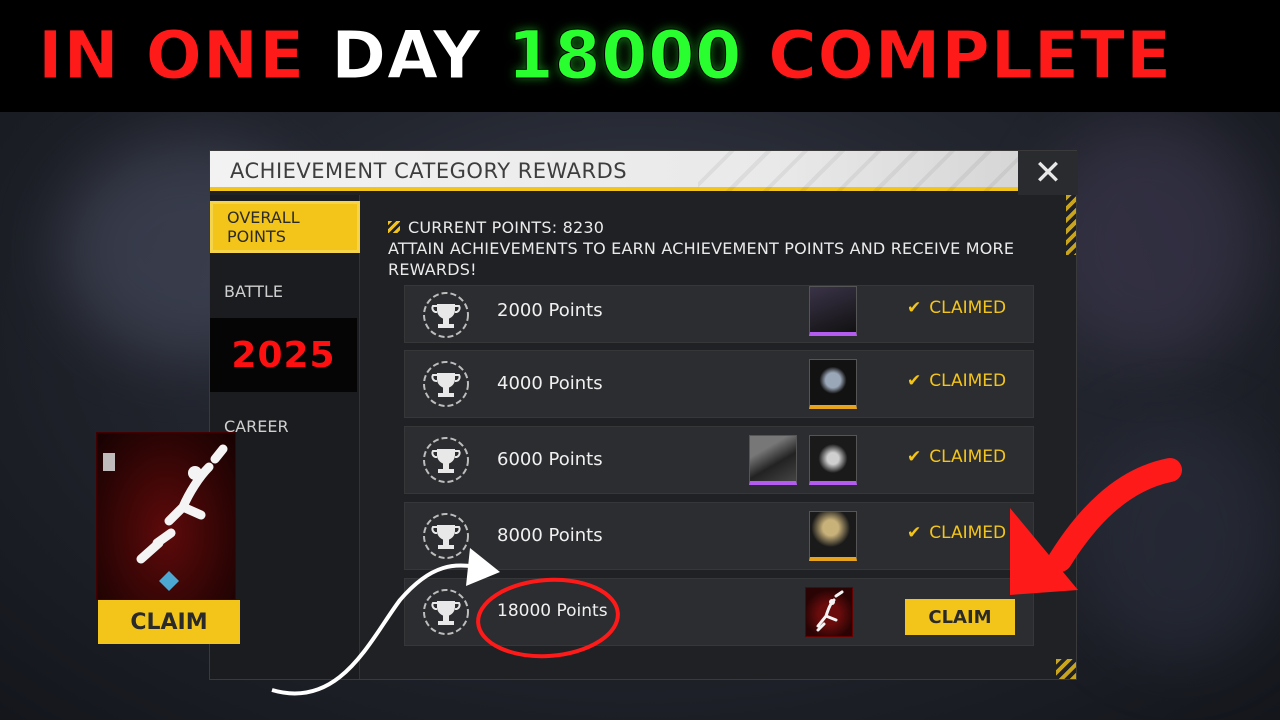 The image size is (1280, 720). I want to click on reward-row-6000: 6000 Points ✔ CLAIMED, so click(719, 460).